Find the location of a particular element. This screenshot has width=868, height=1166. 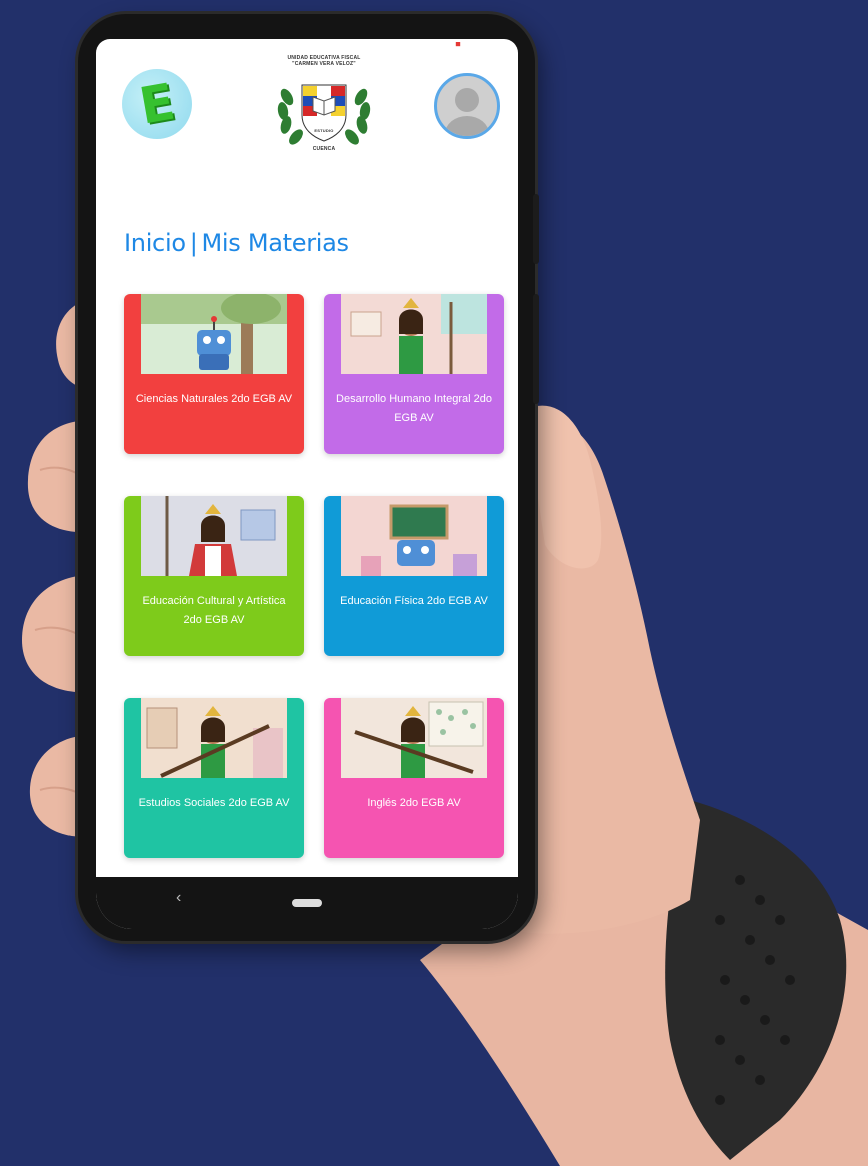

subject-card-estudios-sociales: Estudios Sociales 2do EGB AV is located at coordinates (214, 778).